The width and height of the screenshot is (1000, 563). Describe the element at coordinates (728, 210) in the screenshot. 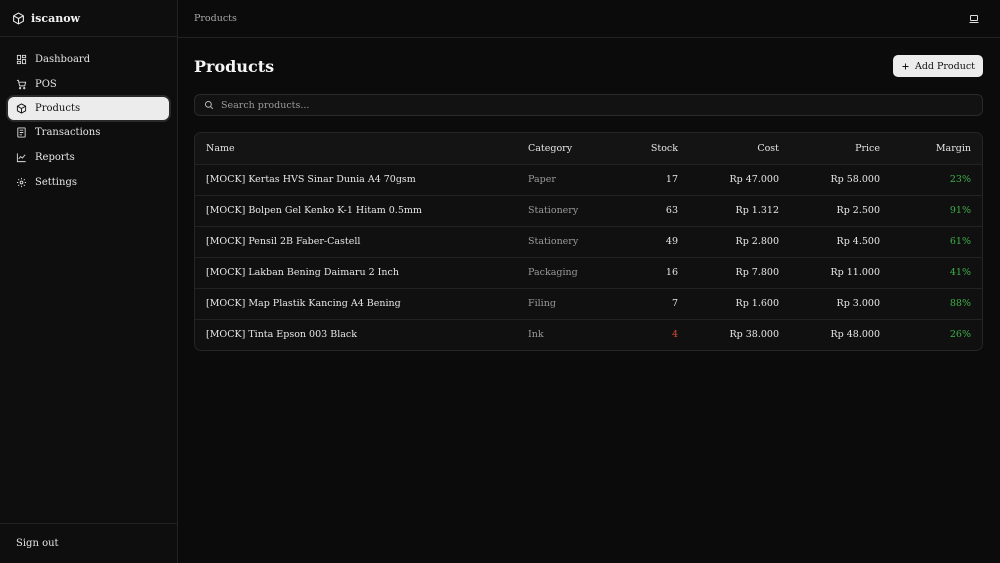

I see `cell-cost: Rp 1.312` at that location.